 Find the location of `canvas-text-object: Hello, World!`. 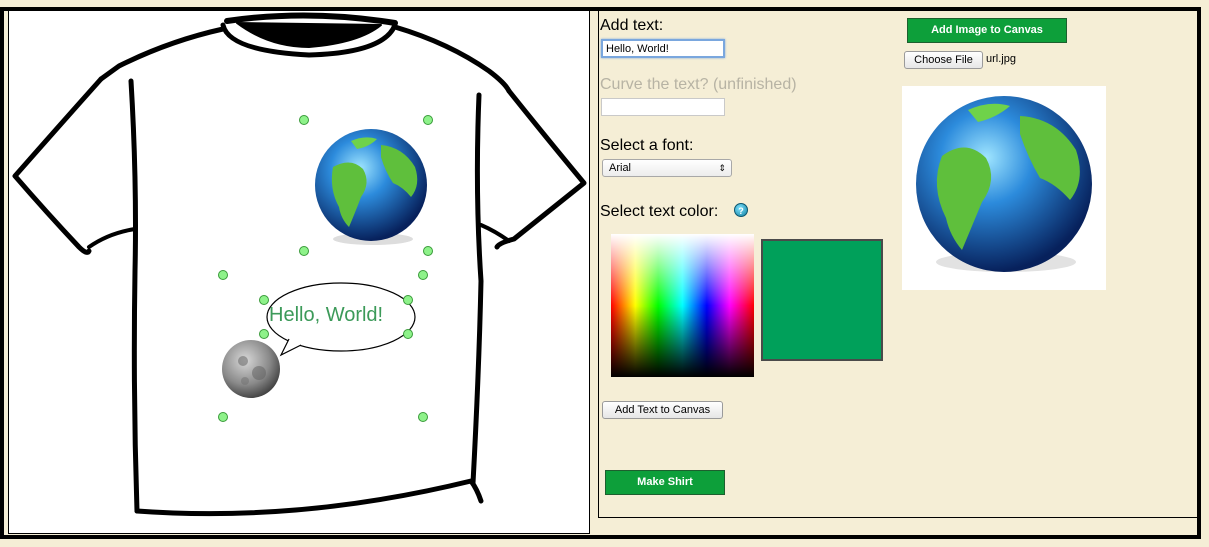

canvas-text-object: Hello, World! is located at coordinates (326, 315).